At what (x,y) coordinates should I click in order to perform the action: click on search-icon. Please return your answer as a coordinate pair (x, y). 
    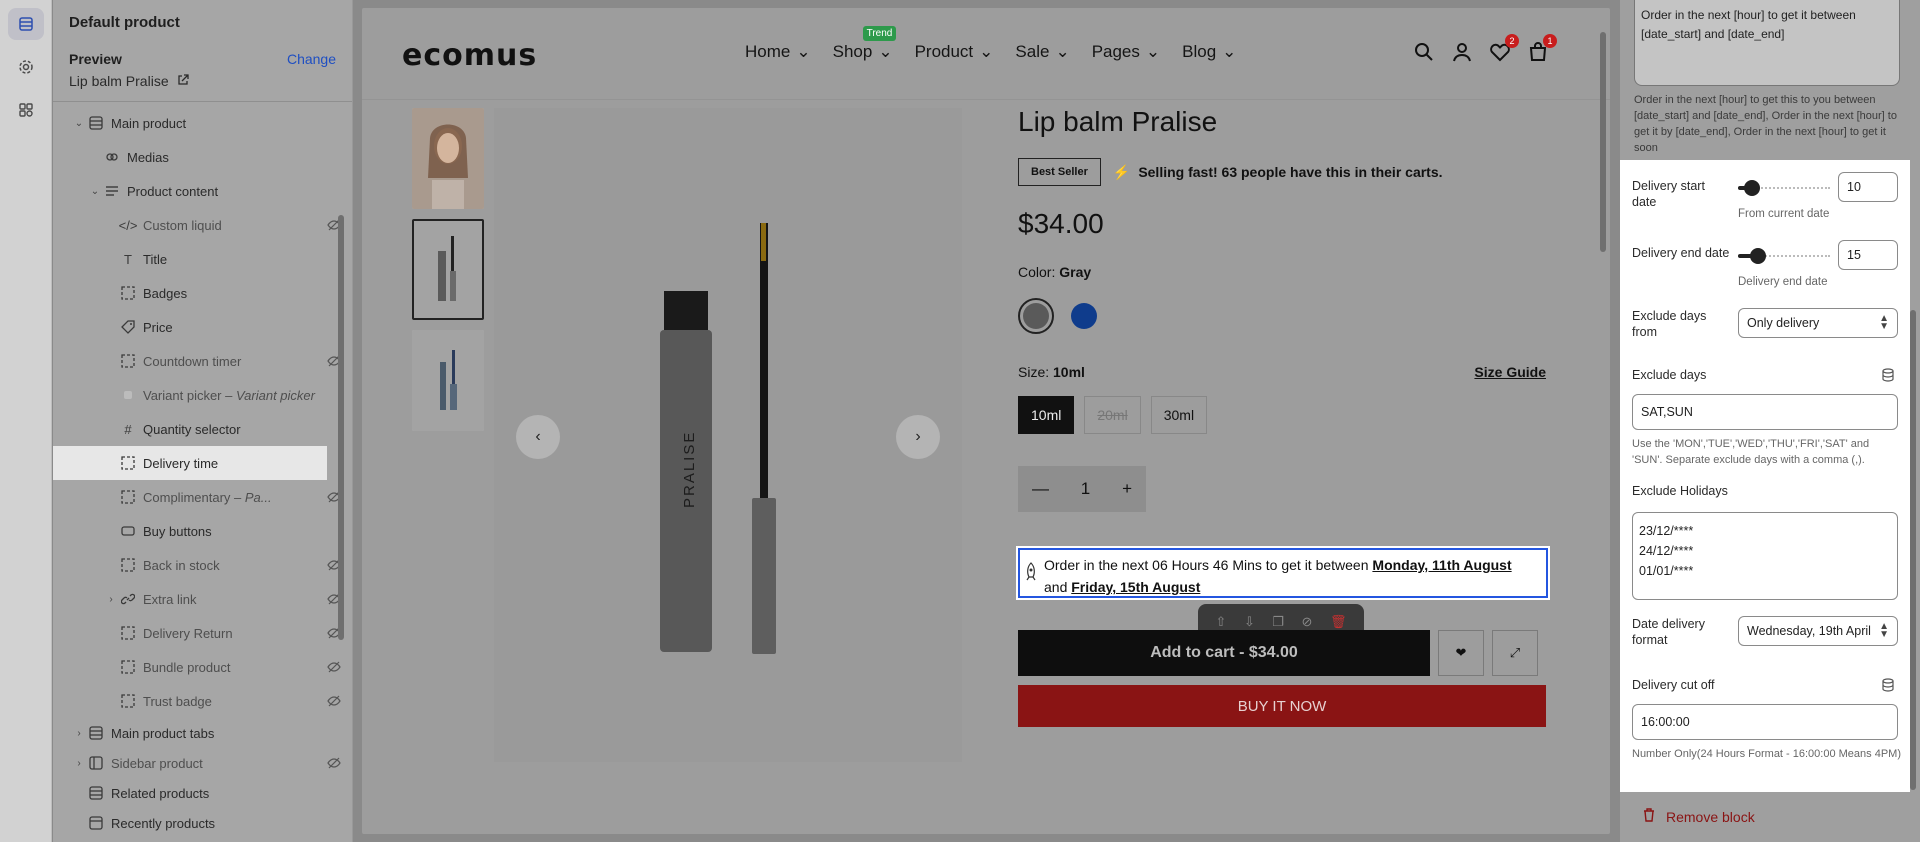
    Looking at the image, I should click on (1424, 52).